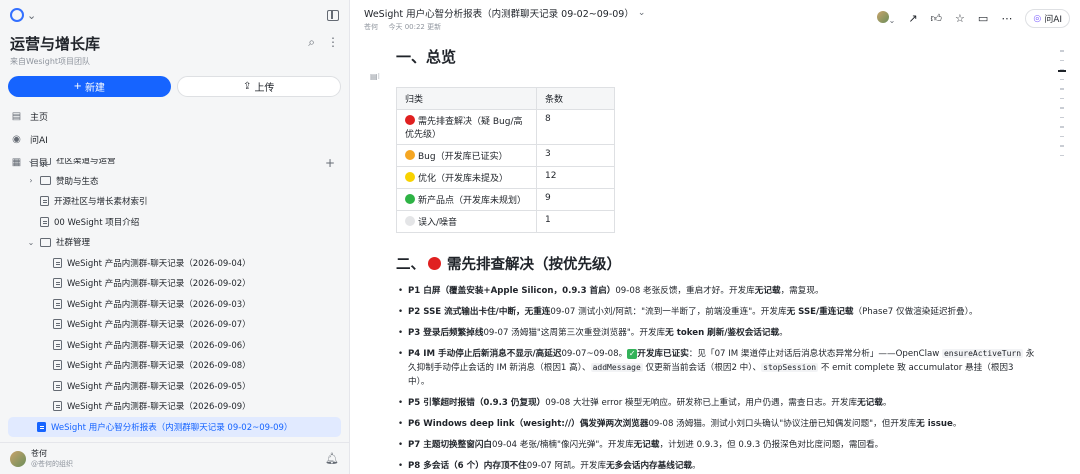  I want to click on tree-item-doc: WeSight 产品内测群-聊天记录（2026-09-08）, so click(174, 365).